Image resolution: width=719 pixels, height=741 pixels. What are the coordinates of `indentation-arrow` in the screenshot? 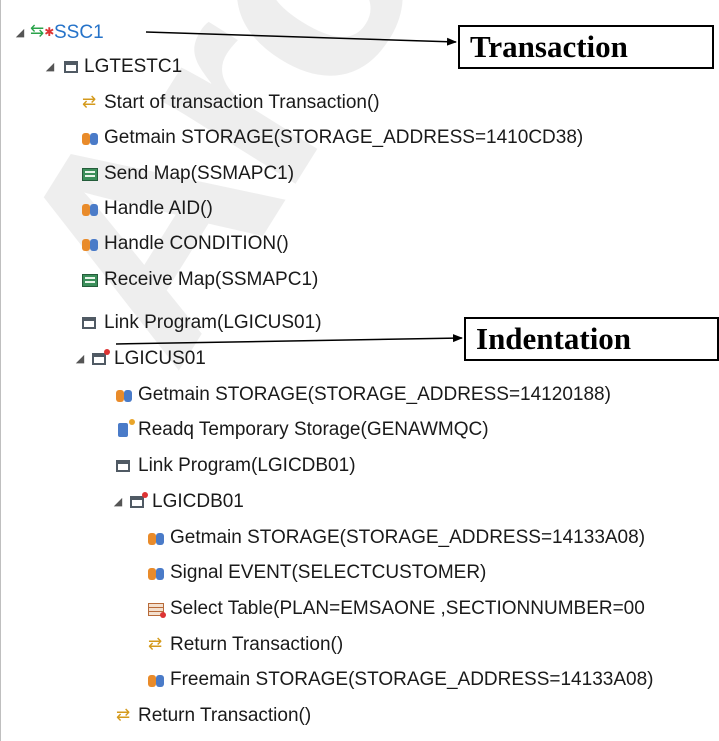 It's located at (289, 339).